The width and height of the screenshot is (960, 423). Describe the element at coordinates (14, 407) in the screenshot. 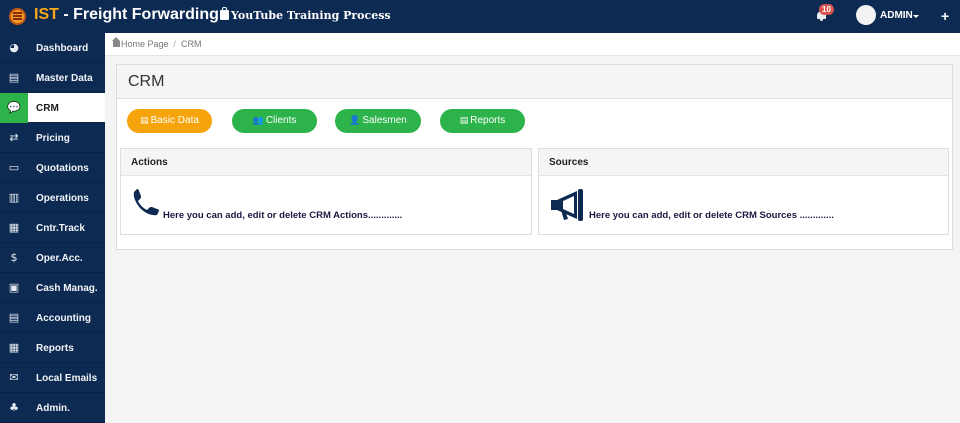

I see `sitemap-icon: ♣` at that location.